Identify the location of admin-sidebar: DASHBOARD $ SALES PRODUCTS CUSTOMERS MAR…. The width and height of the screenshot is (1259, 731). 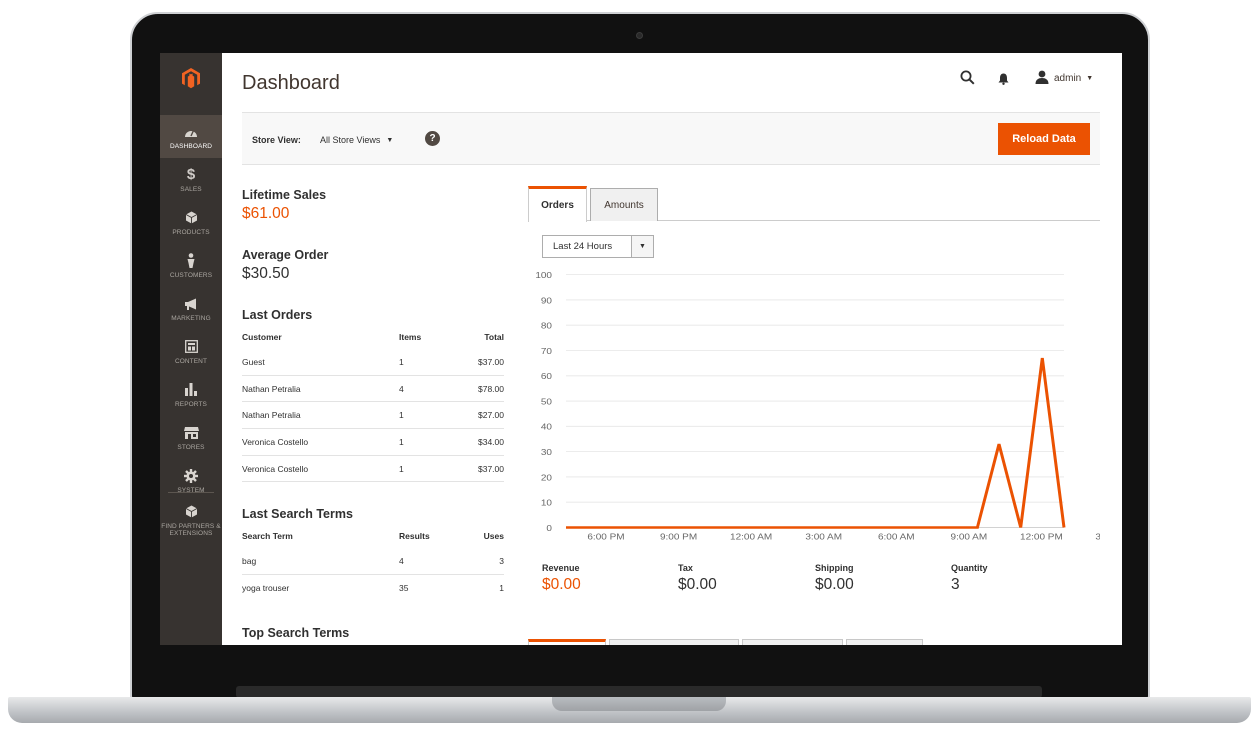
(191, 349).